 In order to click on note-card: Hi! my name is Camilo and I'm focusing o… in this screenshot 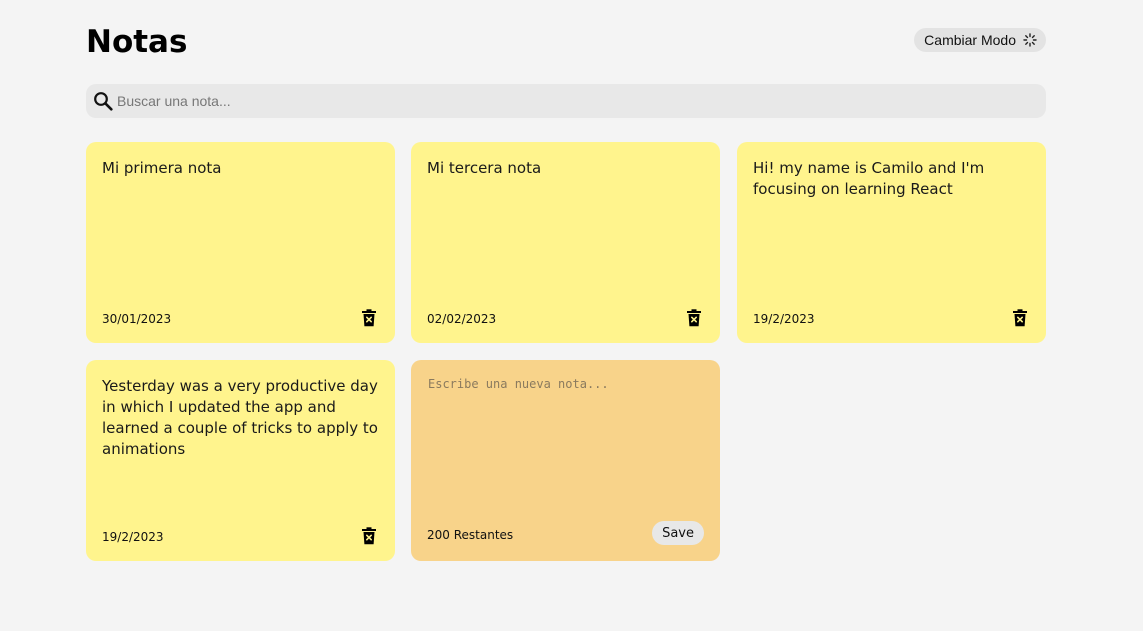, I will do `click(891, 242)`.